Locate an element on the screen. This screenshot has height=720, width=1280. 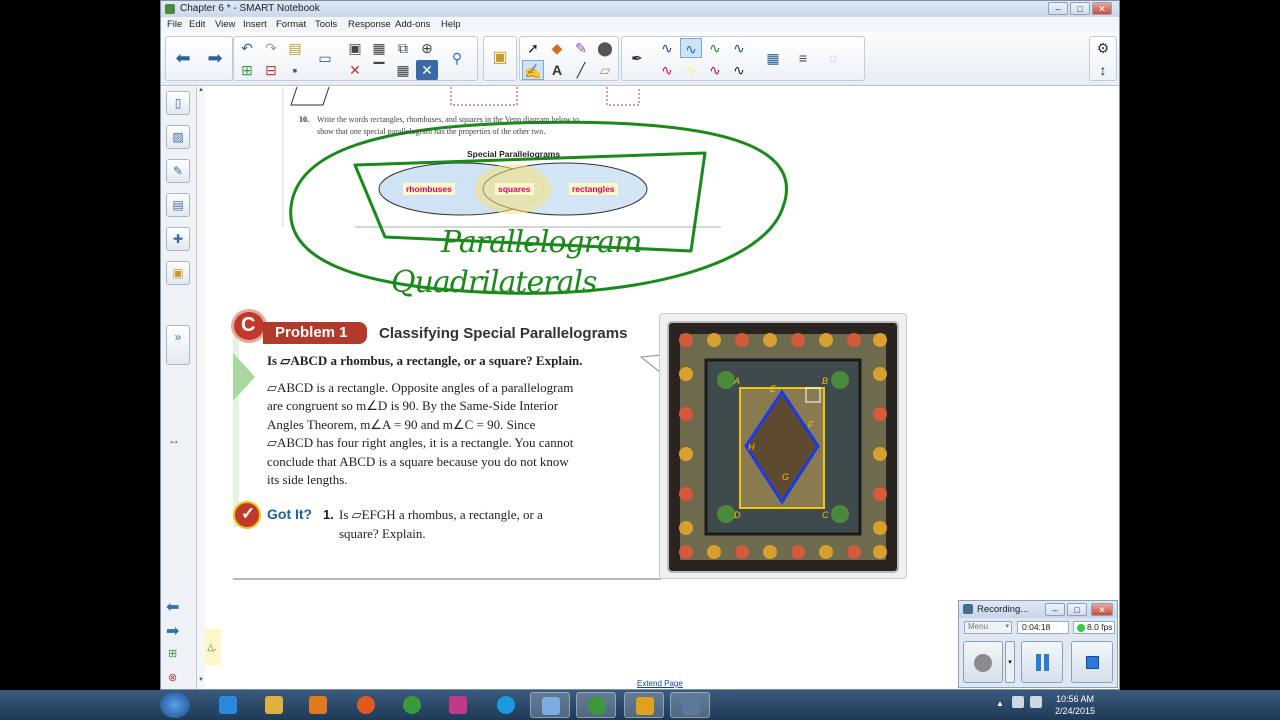
pen-style-lightblue: ∿ is located at coordinates (691, 48).